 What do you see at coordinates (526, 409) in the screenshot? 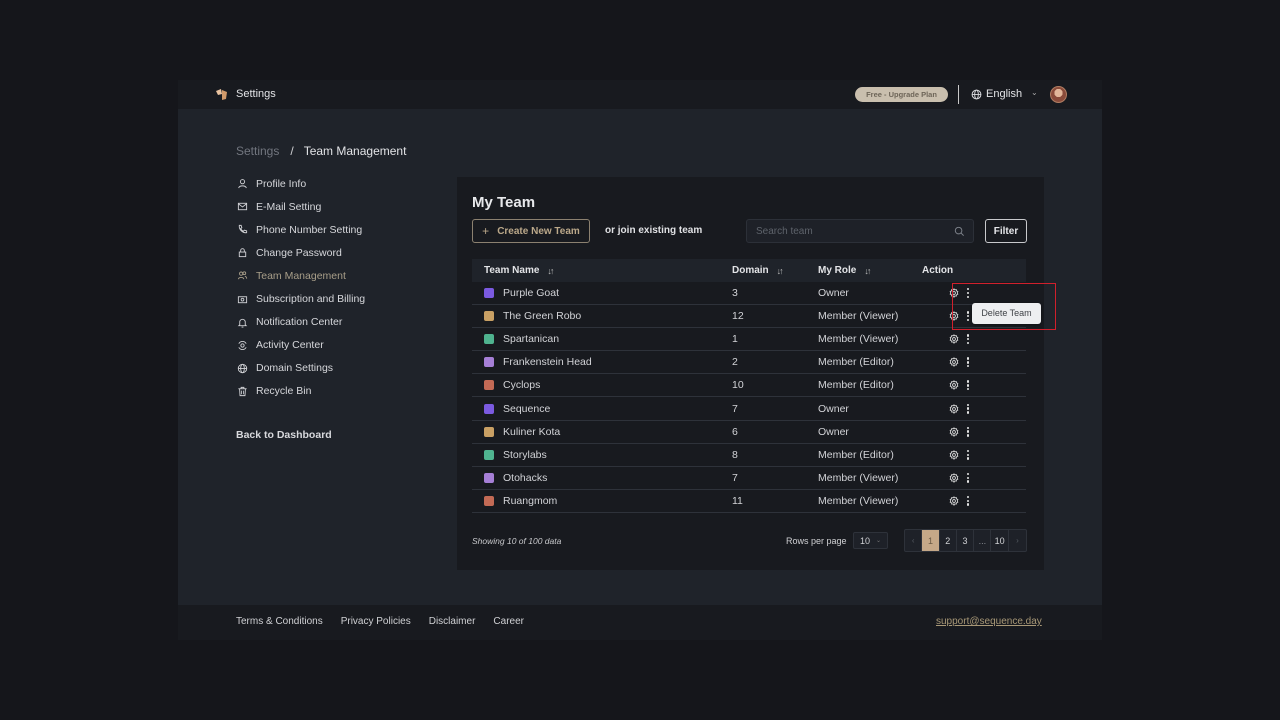
I see `team-name: Sequence` at bounding box center [526, 409].